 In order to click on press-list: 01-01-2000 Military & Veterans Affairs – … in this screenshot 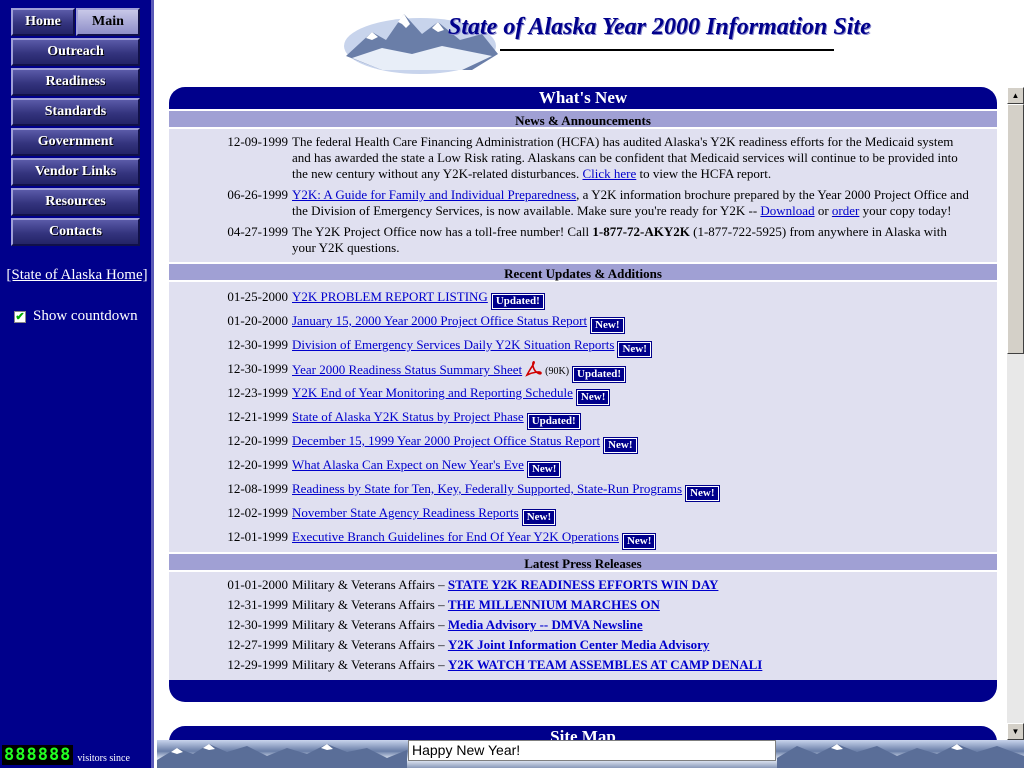, I will do `click(583, 626)`.